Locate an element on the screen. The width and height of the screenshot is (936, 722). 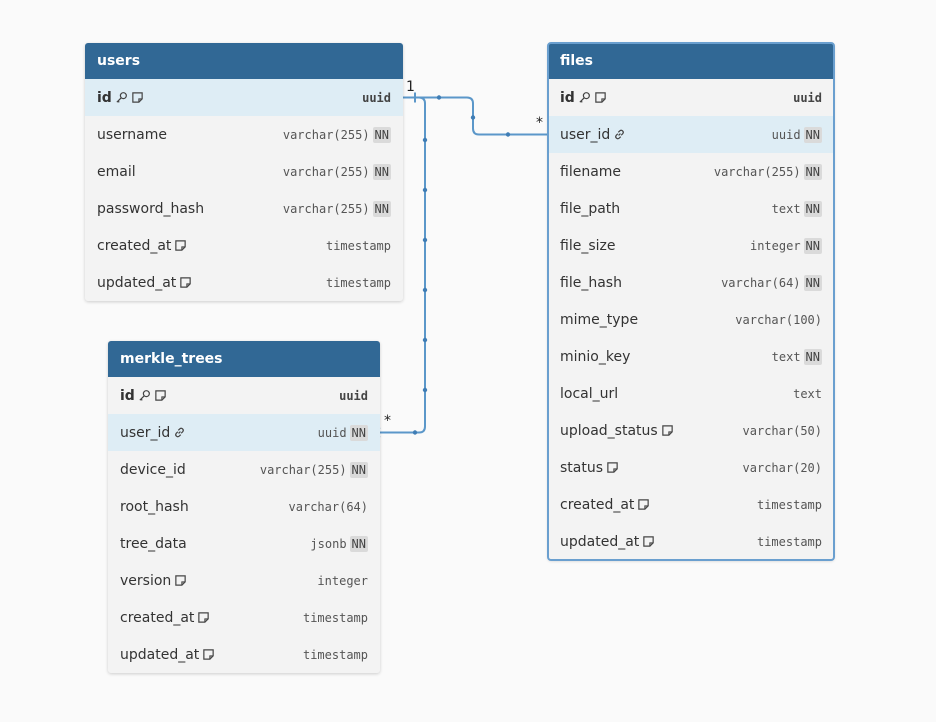
link-icon is located at coordinates (620, 134).